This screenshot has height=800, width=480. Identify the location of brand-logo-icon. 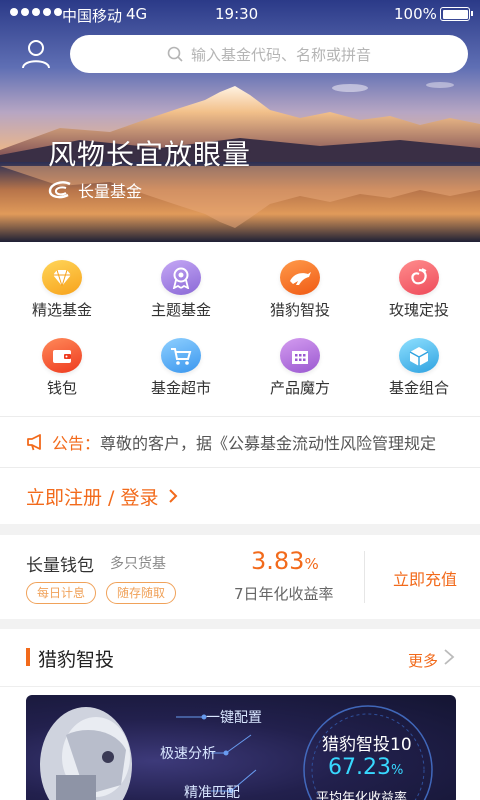
(59, 190).